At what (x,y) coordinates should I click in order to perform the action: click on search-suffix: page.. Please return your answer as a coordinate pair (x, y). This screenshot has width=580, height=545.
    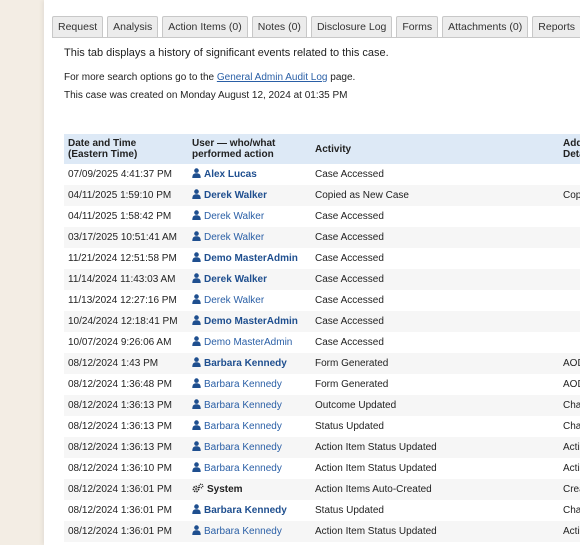
    Looking at the image, I should click on (341, 77).